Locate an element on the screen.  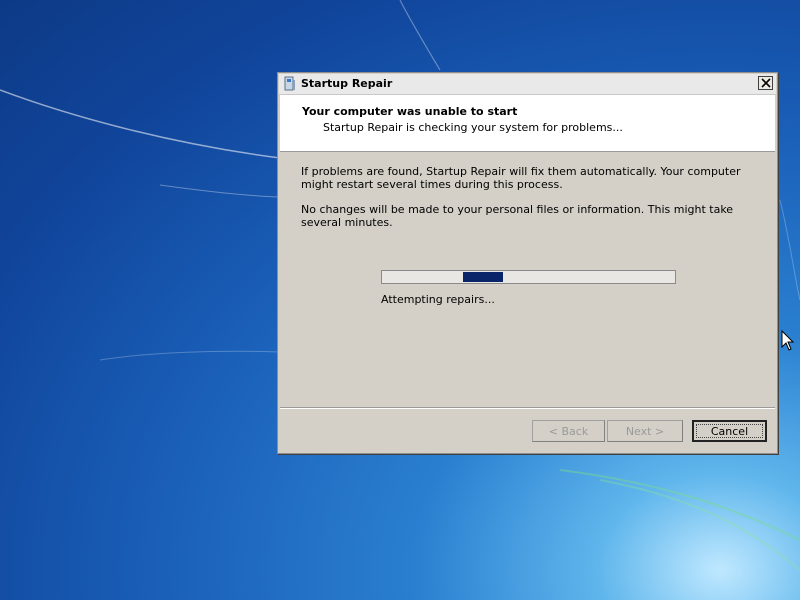
progress-marquee-block is located at coordinates (483, 277).